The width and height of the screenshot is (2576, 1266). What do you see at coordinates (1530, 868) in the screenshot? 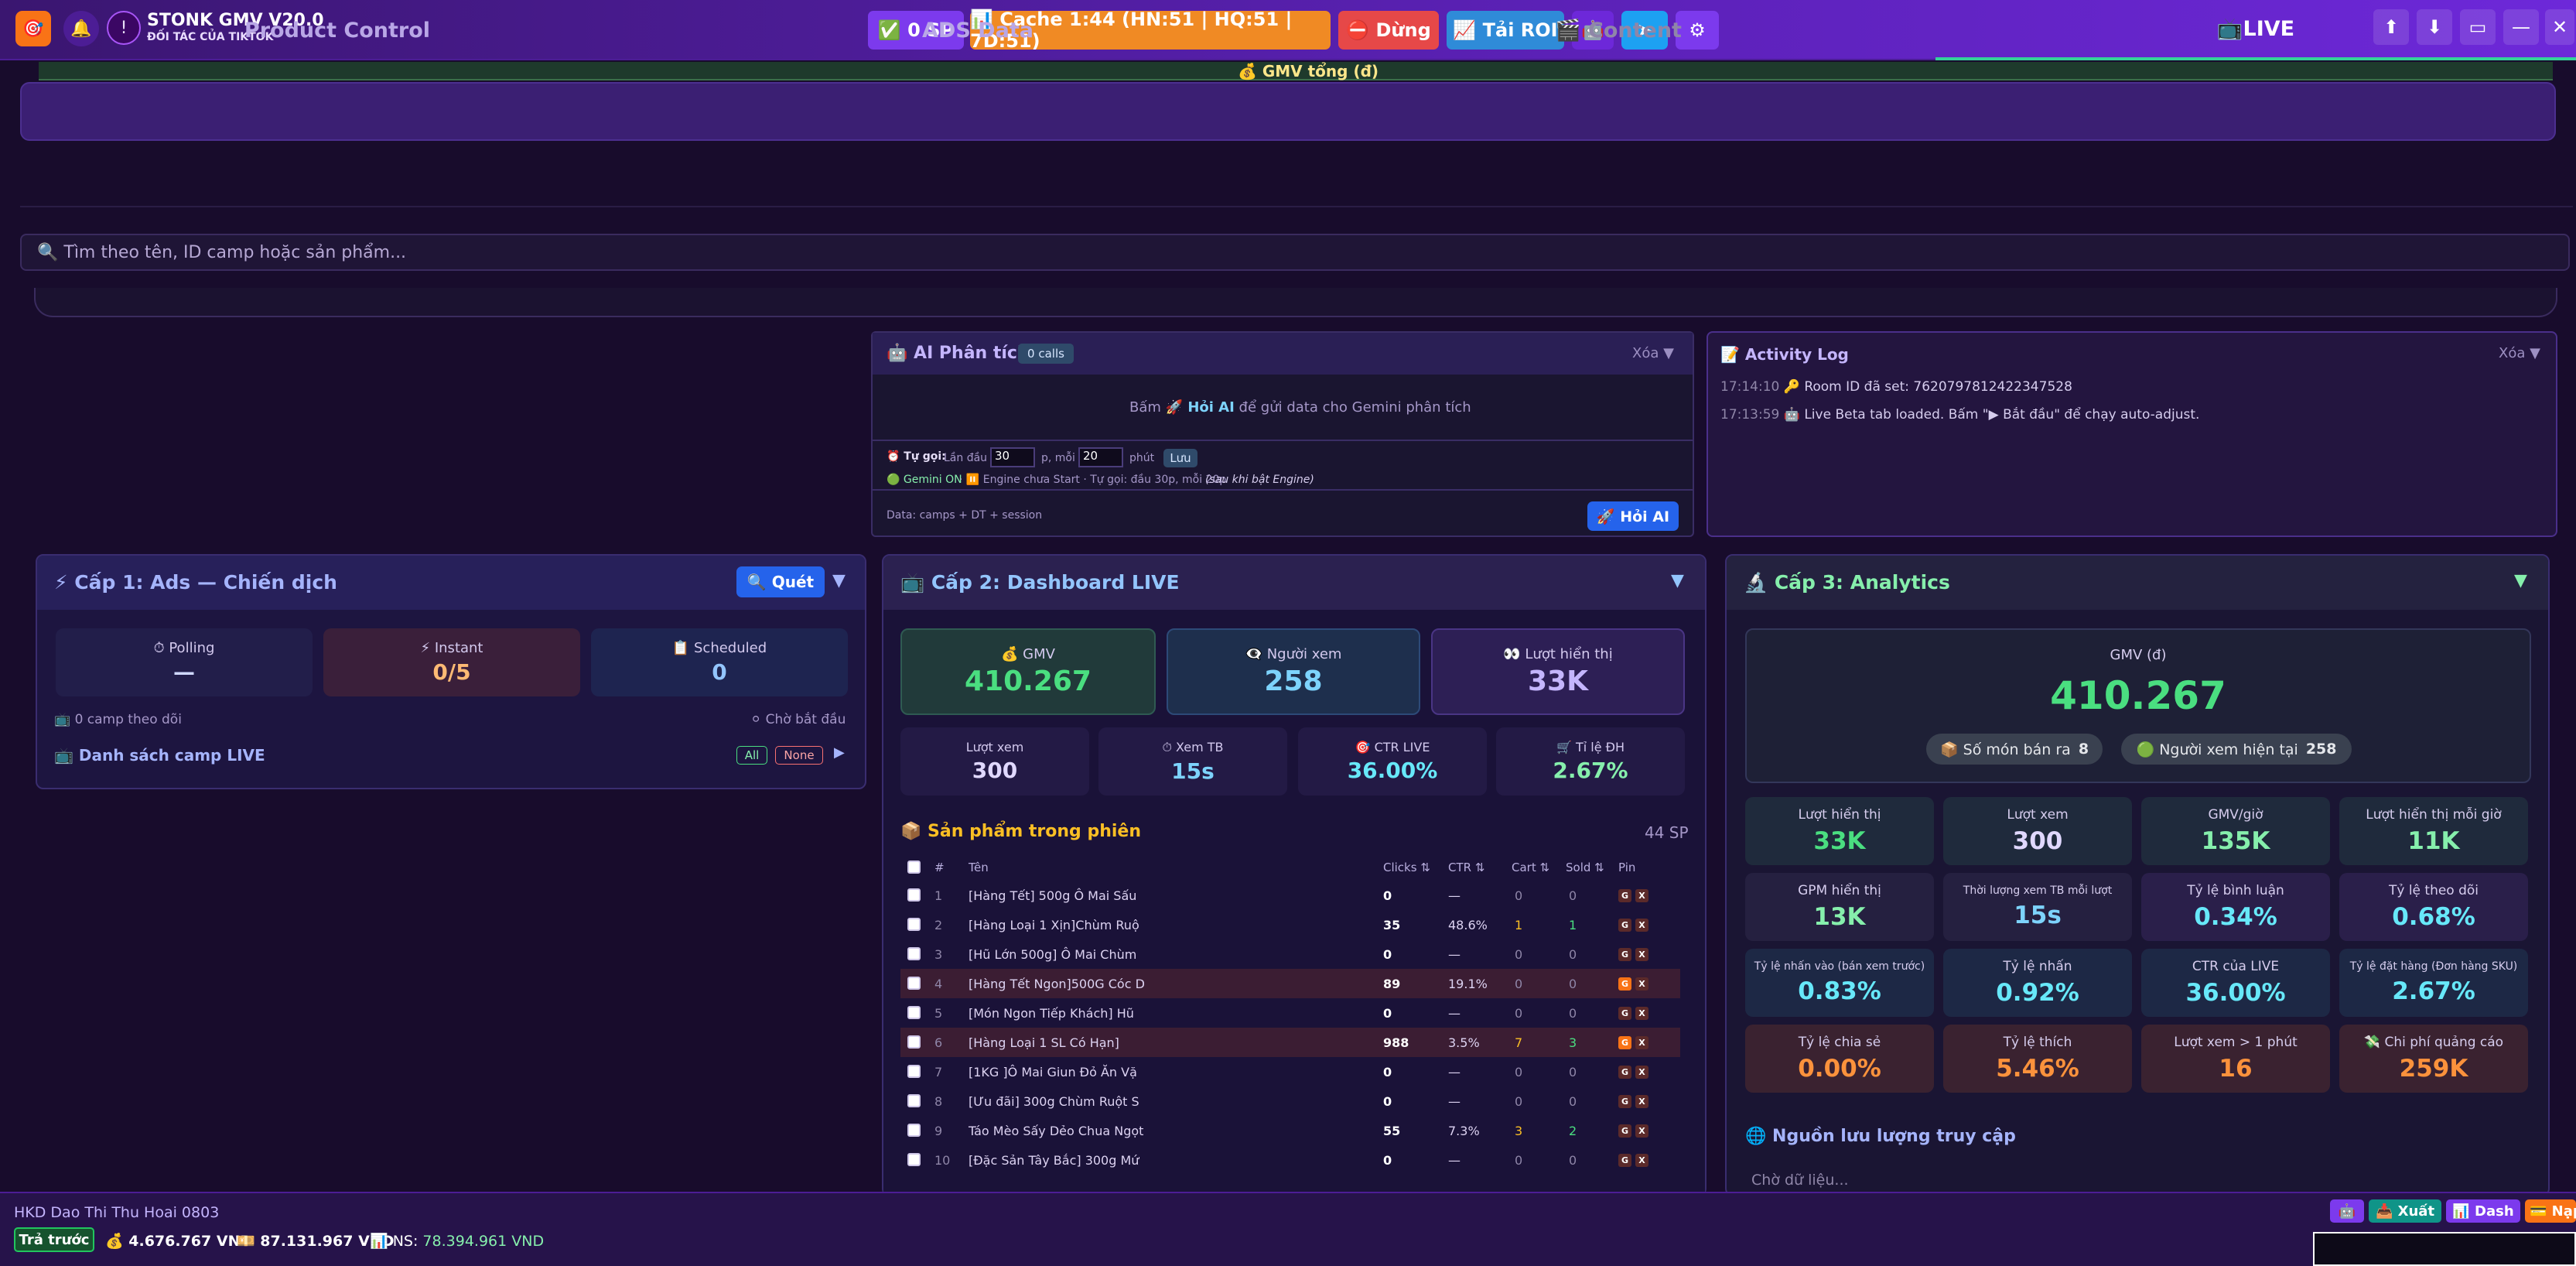
I see `col-cart: Cart ⇅` at bounding box center [1530, 868].